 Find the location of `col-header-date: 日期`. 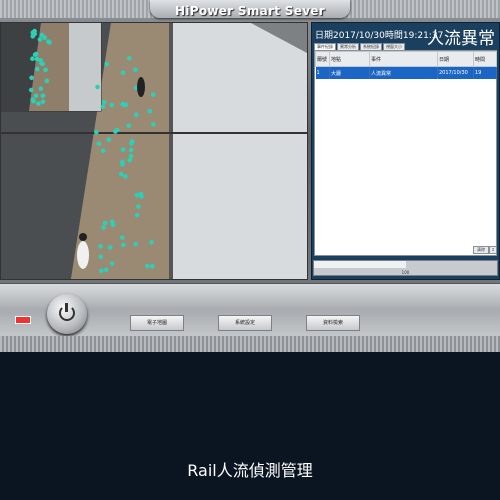

col-header-date: 日期 is located at coordinates (455, 59).